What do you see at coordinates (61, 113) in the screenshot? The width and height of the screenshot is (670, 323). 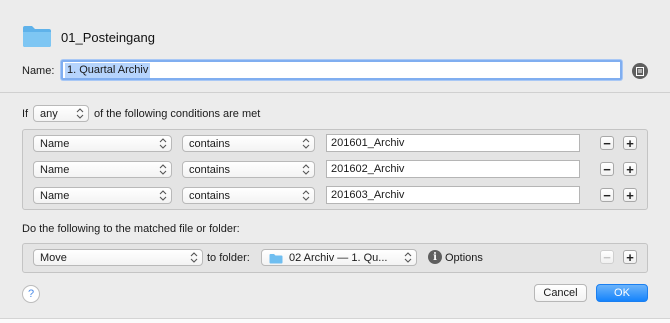 I see `match-mode-popup: any` at bounding box center [61, 113].